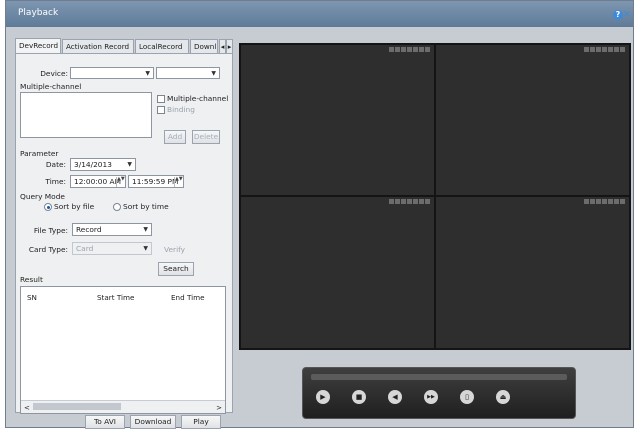 The width and height of the screenshot is (634, 429). What do you see at coordinates (32, 298) in the screenshot?
I see `column-header-sn: SN` at bounding box center [32, 298].